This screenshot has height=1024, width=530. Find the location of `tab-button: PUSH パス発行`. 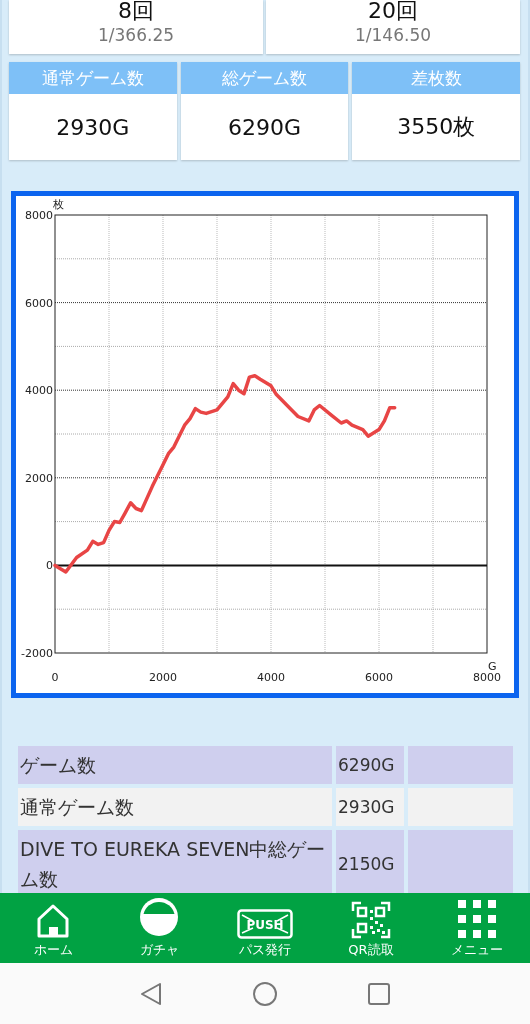

tab-button: PUSH パス発行 is located at coordinates (265, 928).